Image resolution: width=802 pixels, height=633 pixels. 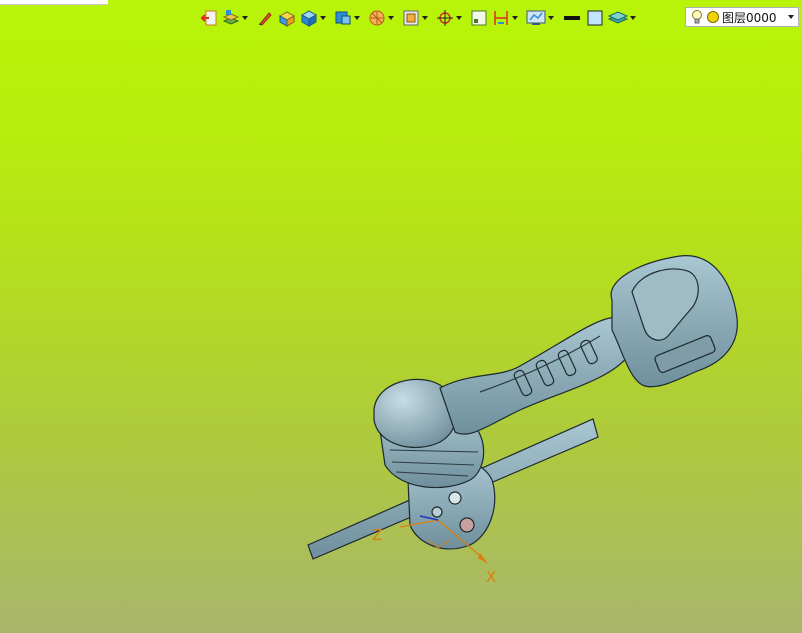 I want to click on z-axis-label: Z, so click(x=377, y=535).